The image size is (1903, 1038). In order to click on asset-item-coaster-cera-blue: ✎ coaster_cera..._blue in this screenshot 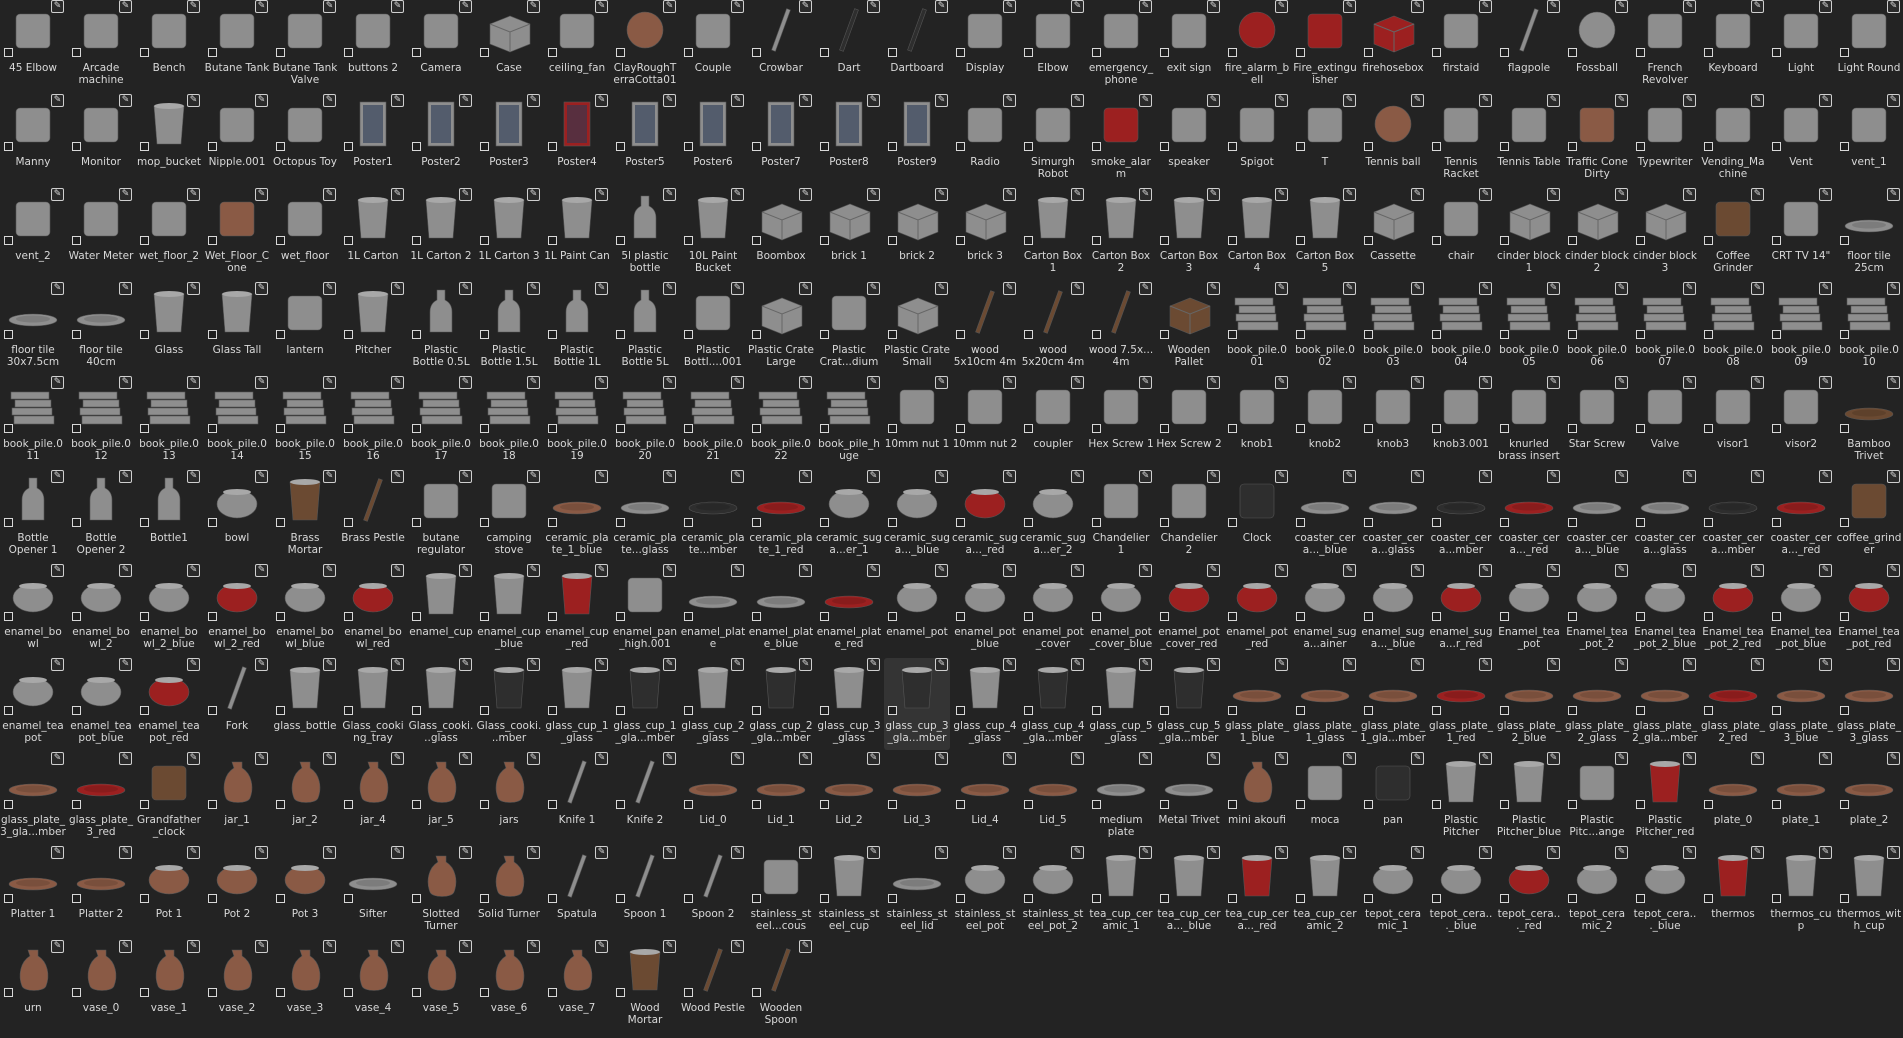, I will do `click(1597, 516)`.